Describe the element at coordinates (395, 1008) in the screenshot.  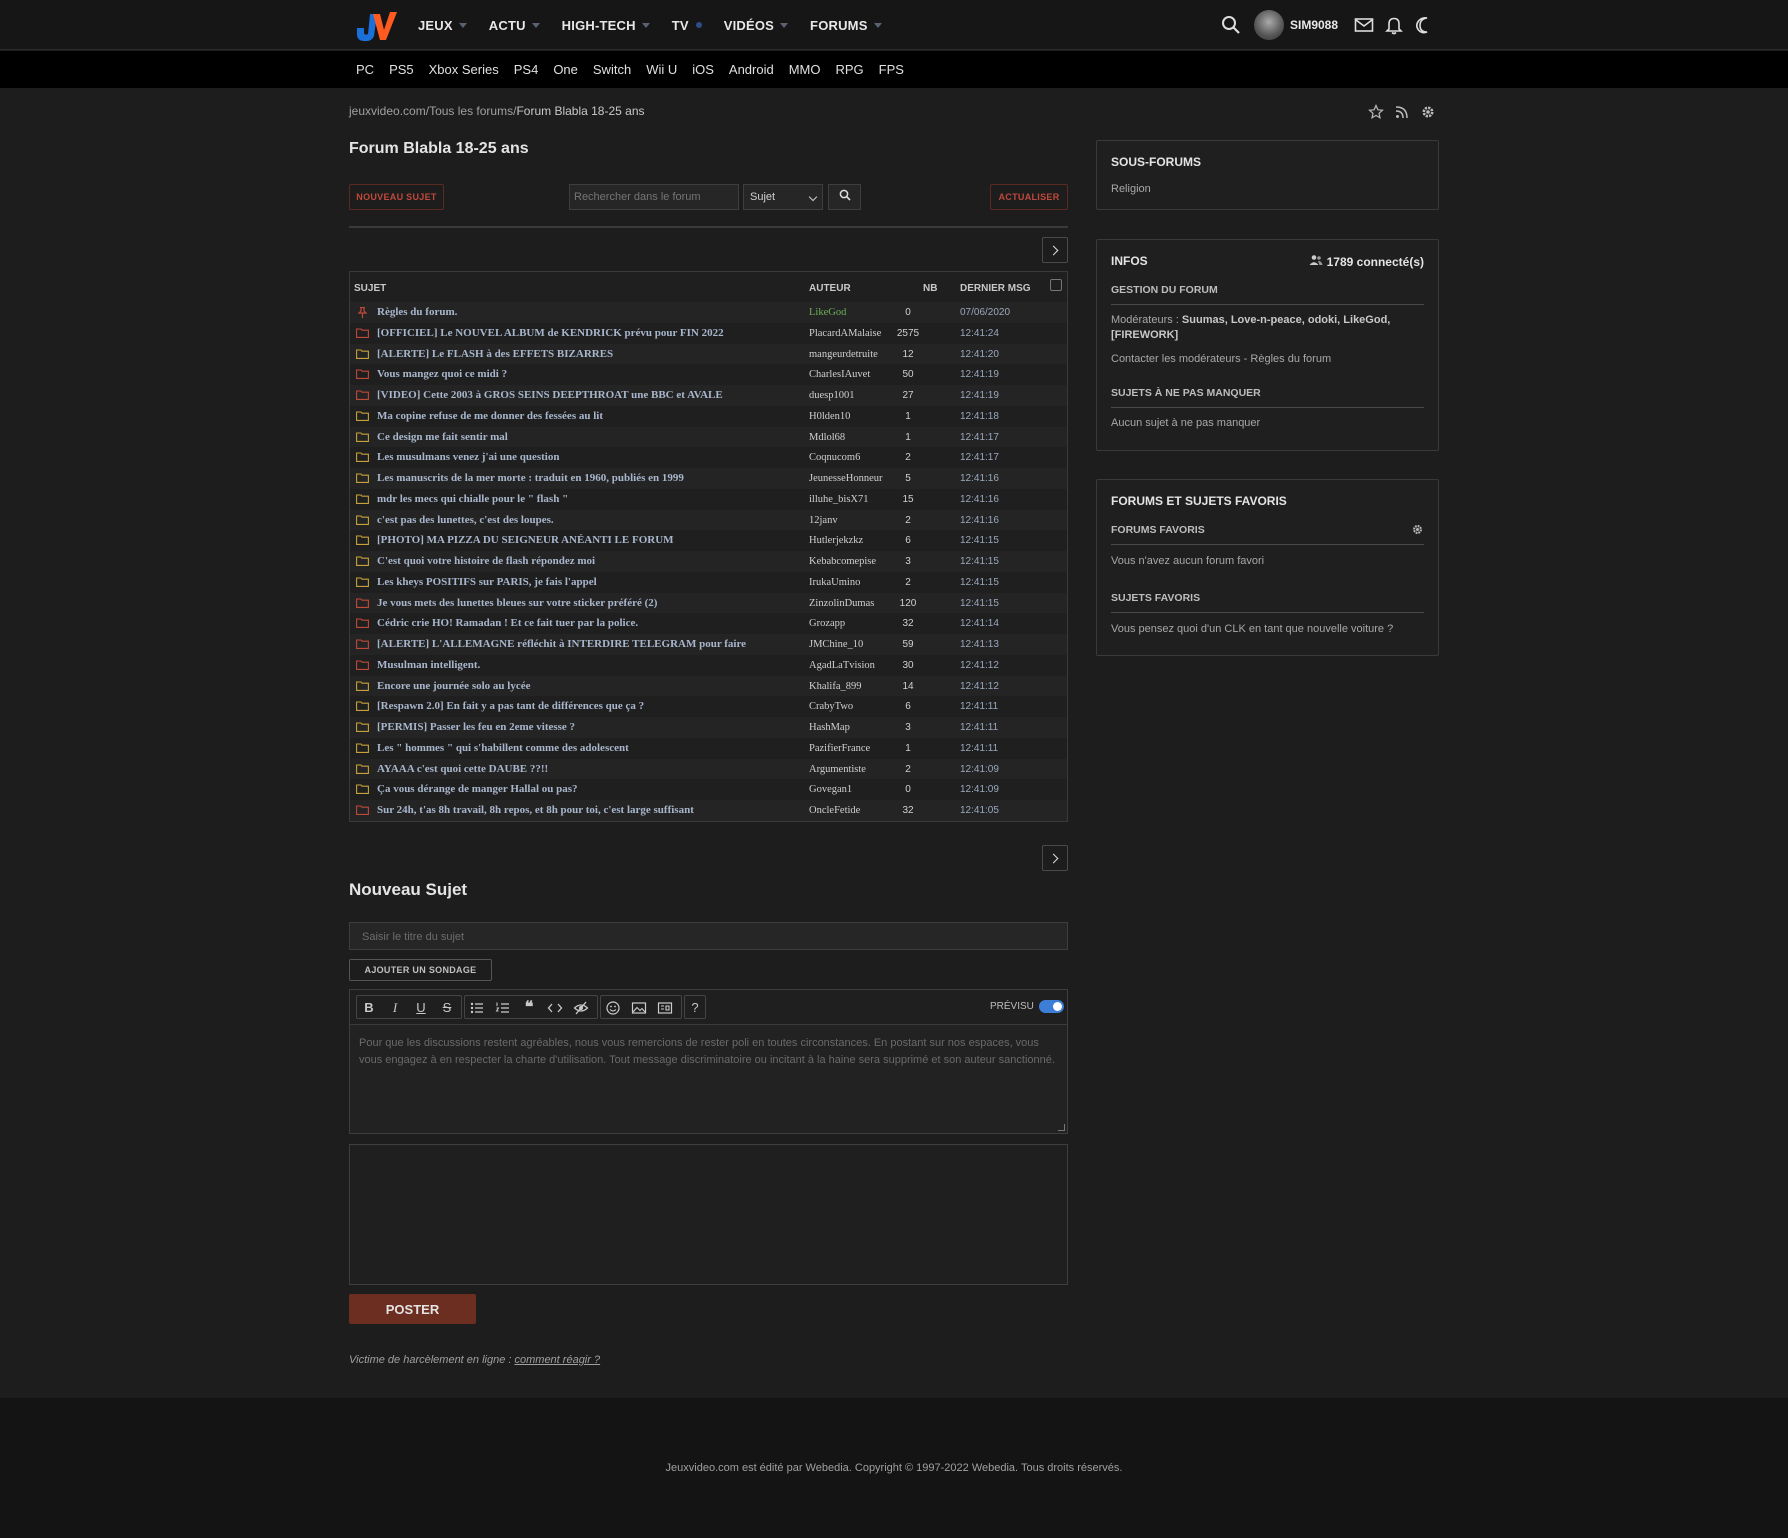
I see `italic-icon: I` at that location.